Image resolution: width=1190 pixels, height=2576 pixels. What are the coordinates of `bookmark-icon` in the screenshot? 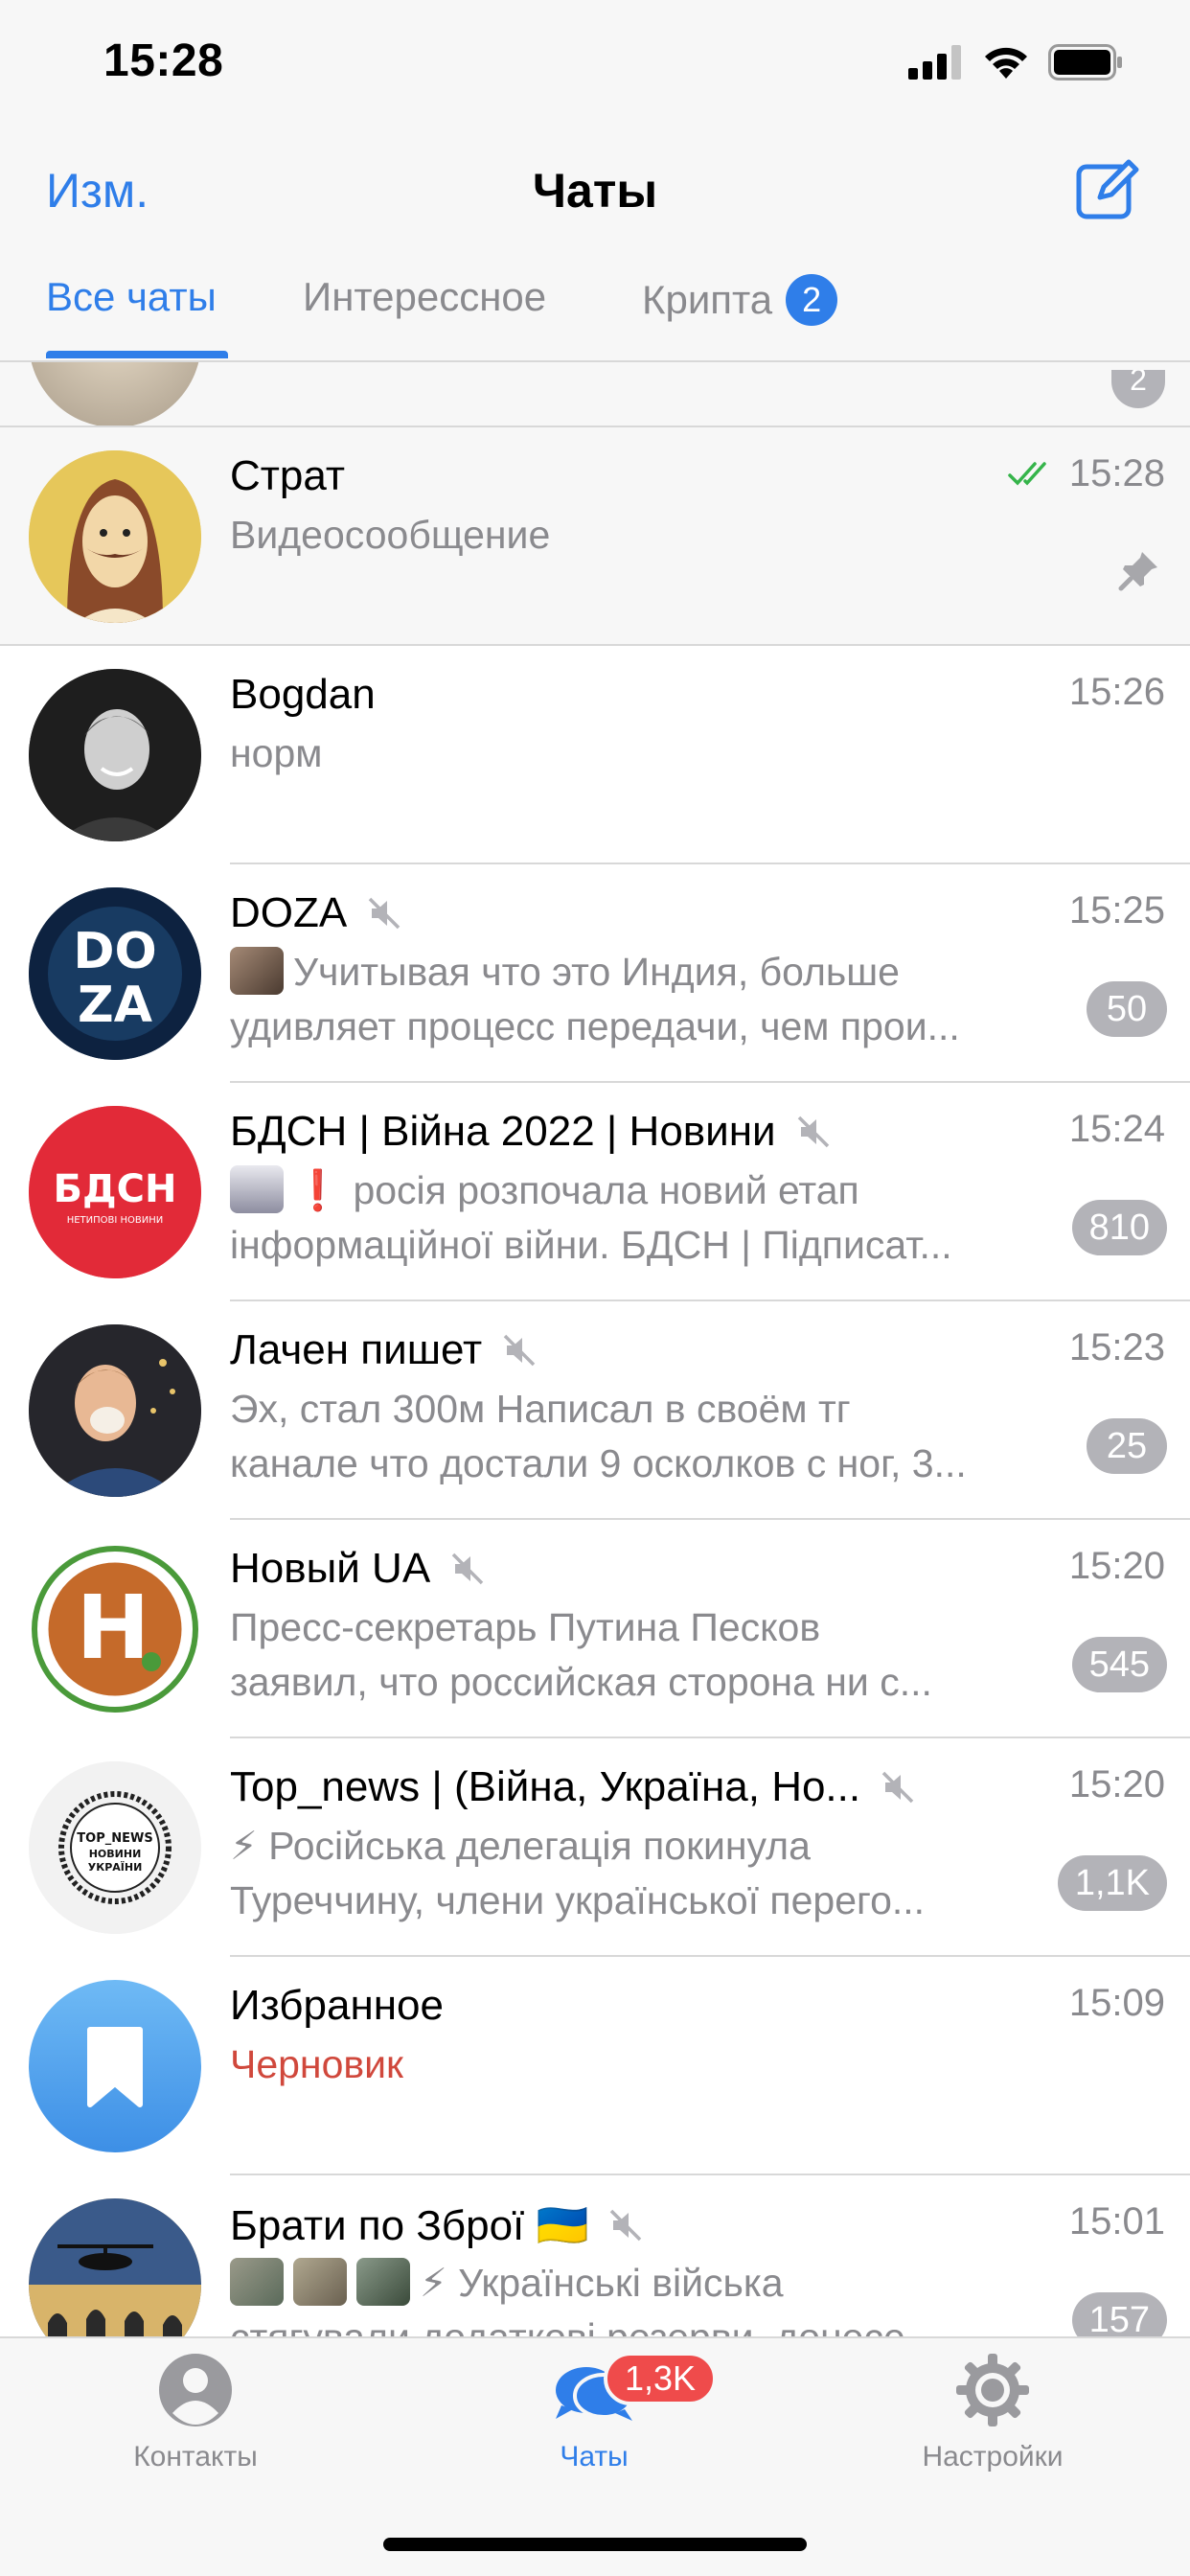 It's located at (115, 2067).